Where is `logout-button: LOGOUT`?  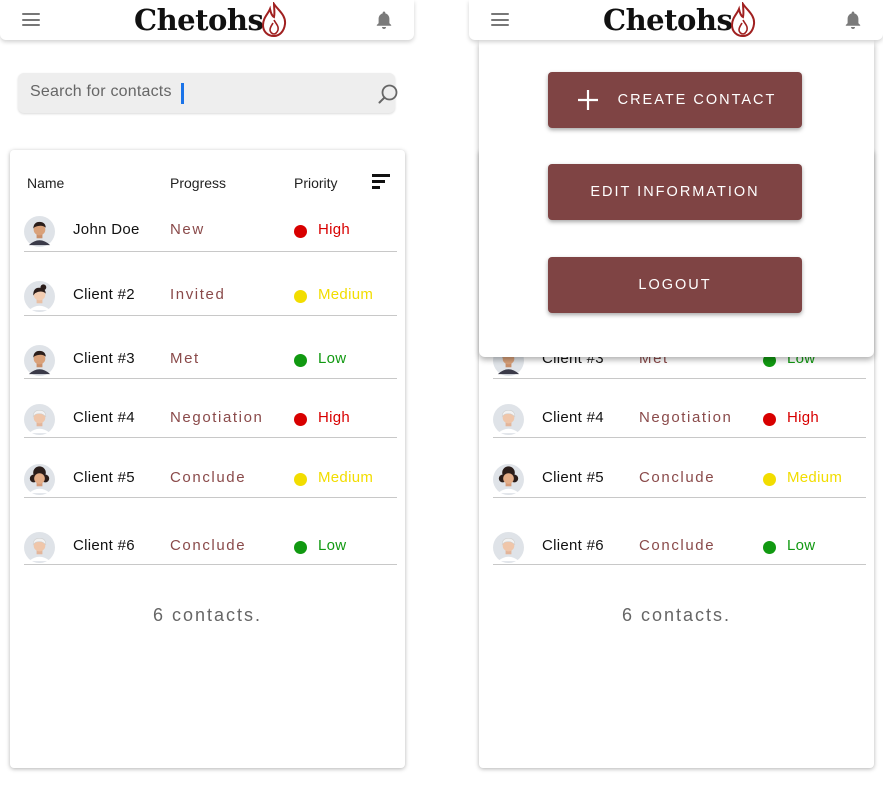
logout-button: LOGOUT is located at coordinates (675, 285).